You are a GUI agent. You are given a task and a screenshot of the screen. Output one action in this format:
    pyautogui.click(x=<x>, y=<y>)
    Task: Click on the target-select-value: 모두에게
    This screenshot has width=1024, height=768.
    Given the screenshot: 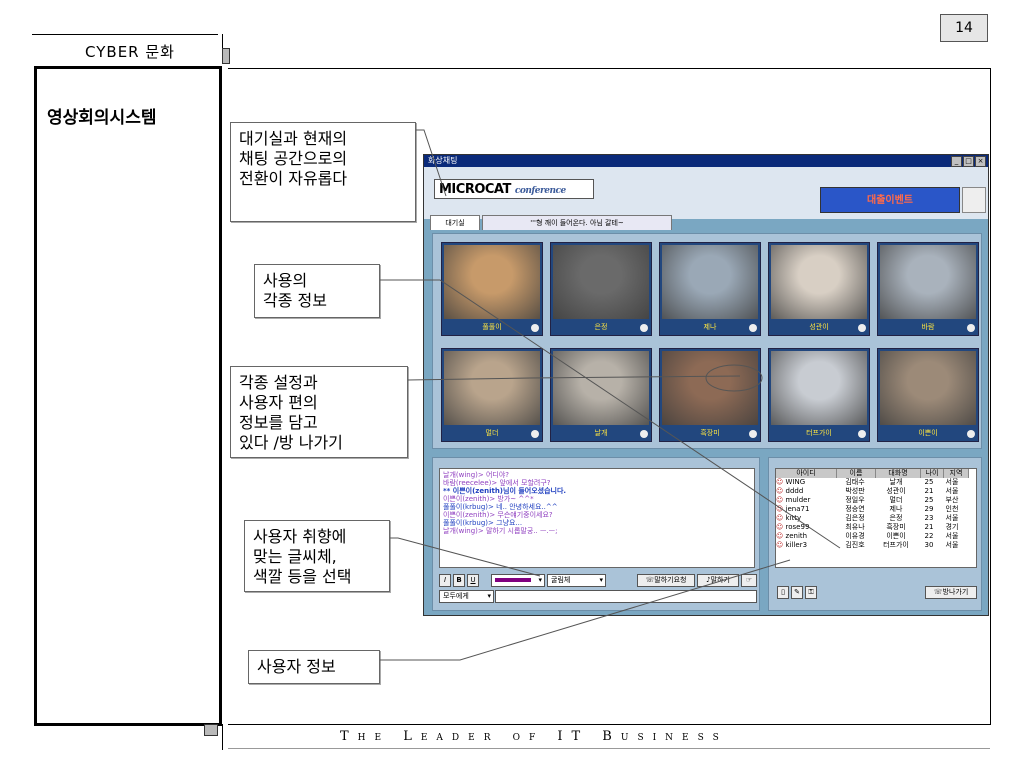 What is the action you would take?
    pyautogui.click(x=456, y=596)
    